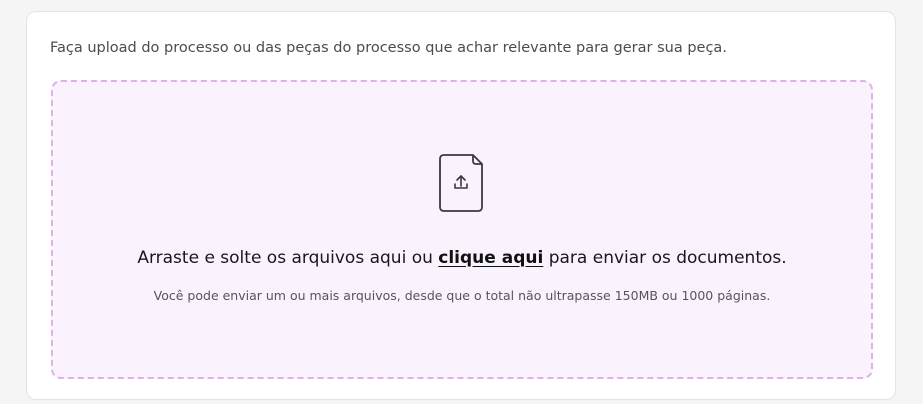 Image resolution: width=923 pixels, height=404 pixels. What do you see at coordinates (665, 258) in the screenshot?
I see `dropzone-text-after: para enviar os documentos.` at bounding box center [665, 258].